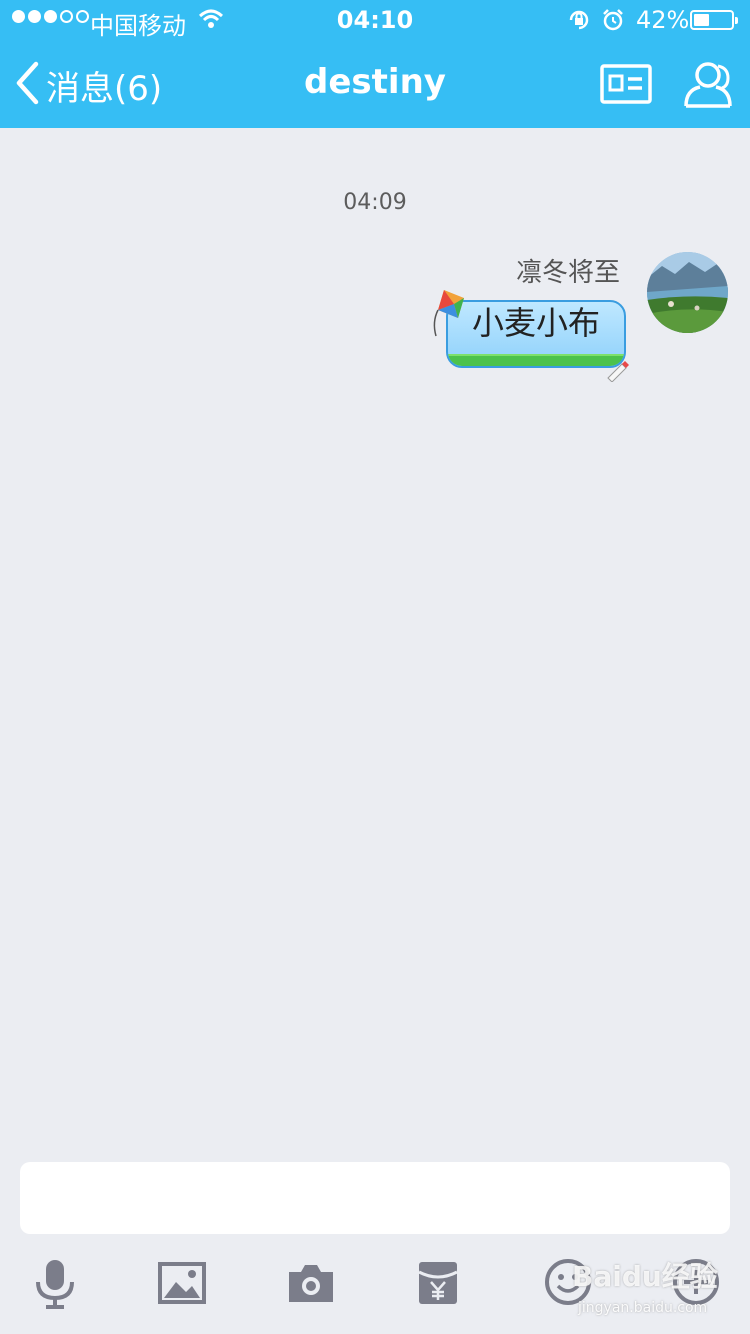  Describe the element at coordinates (375, 202) in the screenshot. I see `chat-timestamp: 04:09` at that location.